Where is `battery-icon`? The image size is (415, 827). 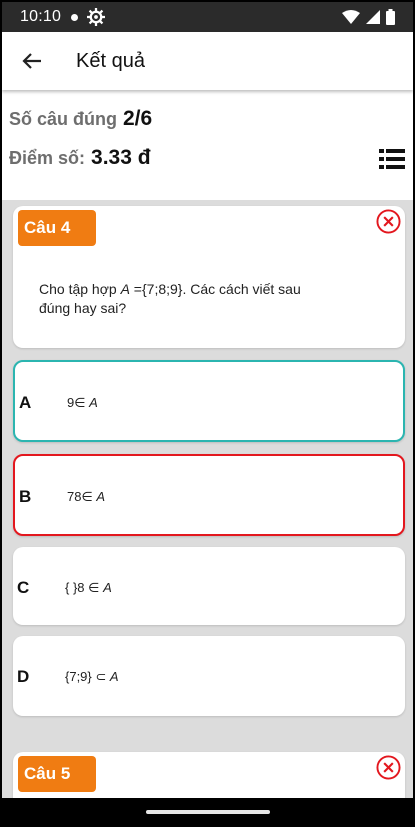
battery-icon is located at coordinates (390, 17).